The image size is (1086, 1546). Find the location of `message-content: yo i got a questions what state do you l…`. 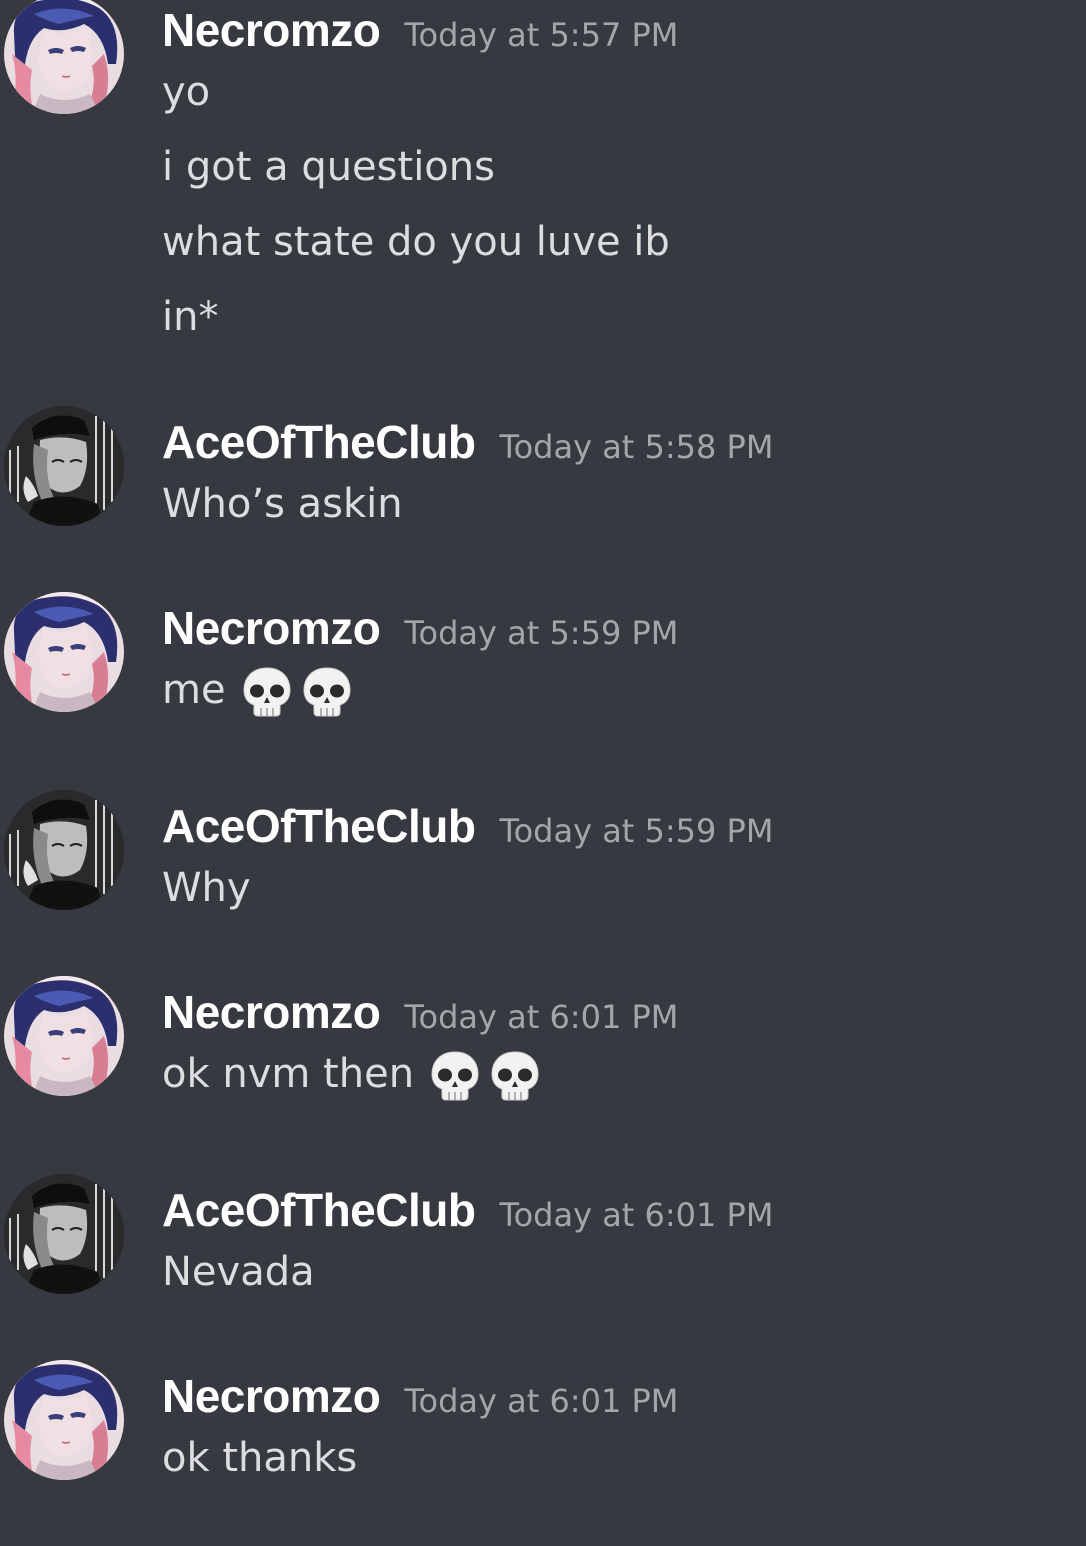

message-content: yo i got a questions what state do you l… is located at coordinates (416, 212).